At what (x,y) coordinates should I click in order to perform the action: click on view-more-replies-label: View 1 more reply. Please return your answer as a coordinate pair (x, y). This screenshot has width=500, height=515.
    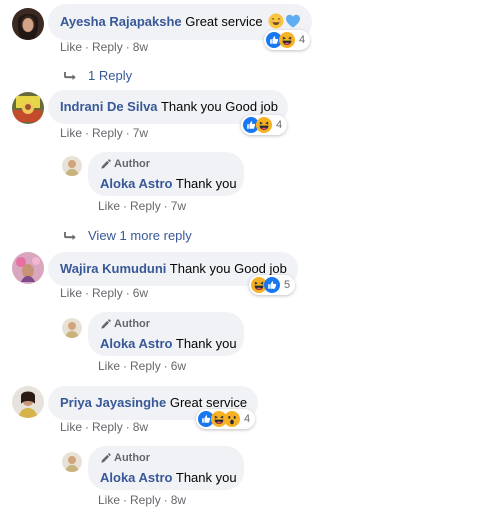
    Looking at the image, I should click on (140, 235).